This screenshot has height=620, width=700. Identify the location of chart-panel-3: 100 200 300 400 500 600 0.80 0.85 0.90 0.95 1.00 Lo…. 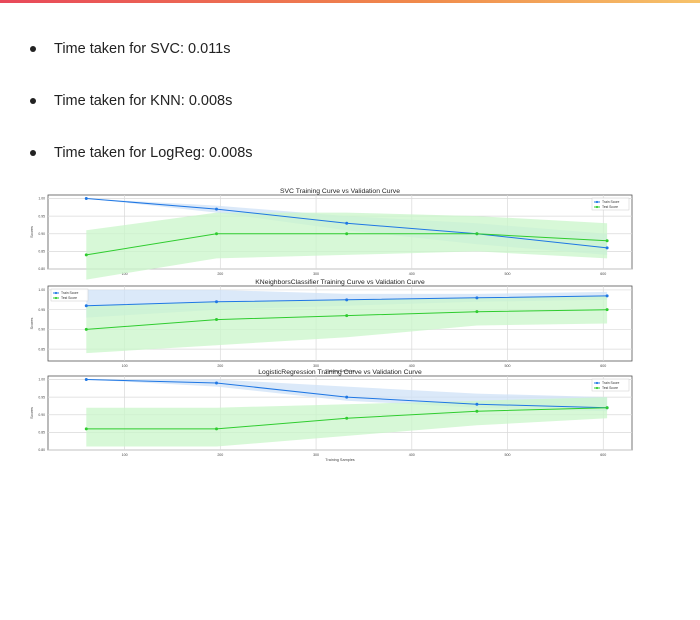
(331, 415).